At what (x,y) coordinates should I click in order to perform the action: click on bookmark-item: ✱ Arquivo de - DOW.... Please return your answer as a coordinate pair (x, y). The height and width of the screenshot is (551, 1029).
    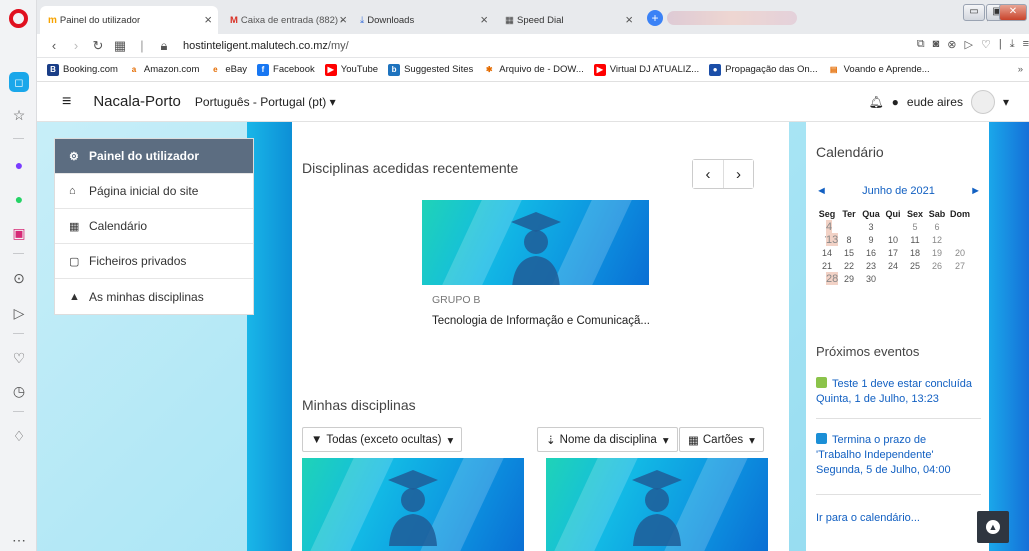
    Looking at the image, I should click on (533, 69).